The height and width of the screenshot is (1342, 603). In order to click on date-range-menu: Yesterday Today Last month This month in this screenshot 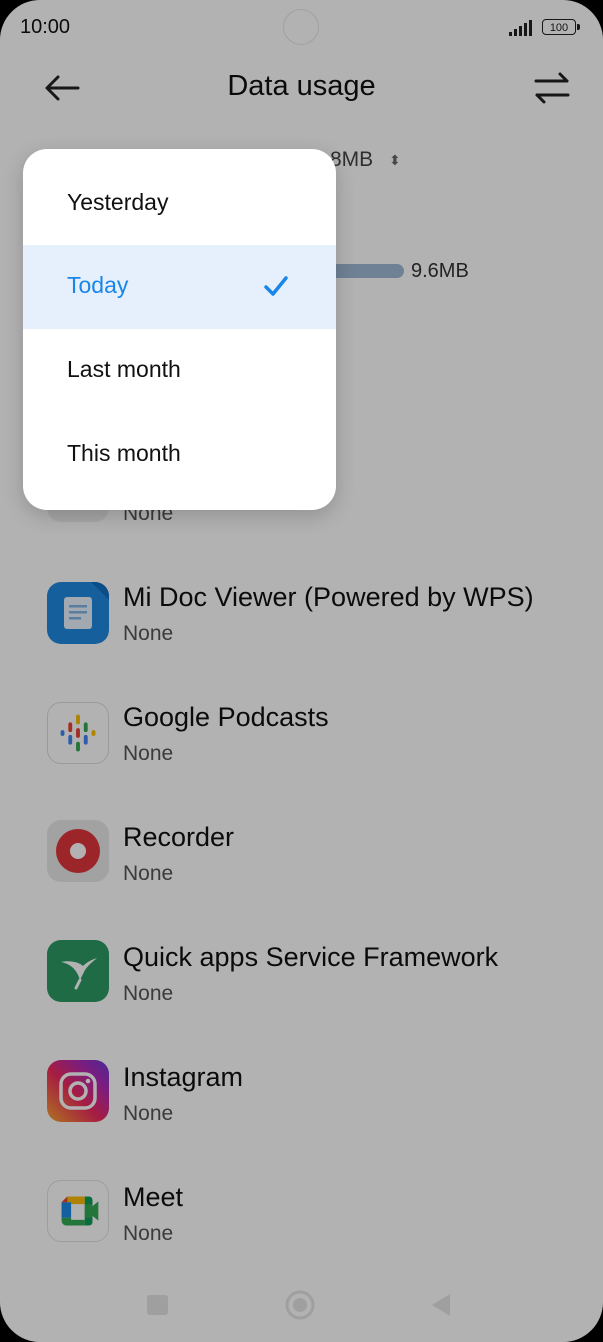, I will do `click(179, 329)`.